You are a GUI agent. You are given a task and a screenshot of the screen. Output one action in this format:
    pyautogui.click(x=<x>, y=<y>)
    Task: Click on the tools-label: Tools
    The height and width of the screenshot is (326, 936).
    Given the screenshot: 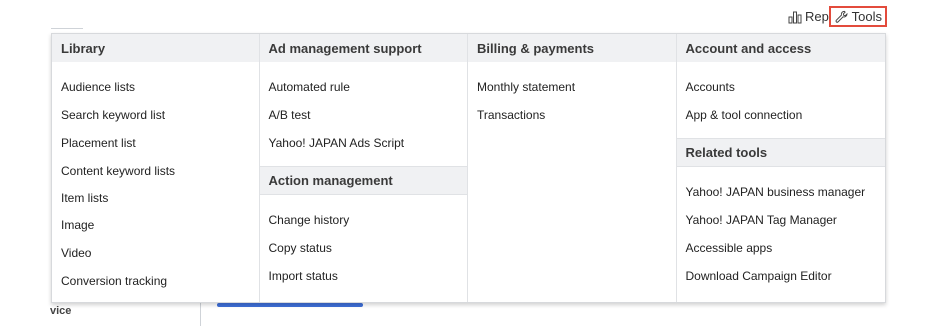 What is the action you would take?
    pyautogui.click(x=866, y=16)
    